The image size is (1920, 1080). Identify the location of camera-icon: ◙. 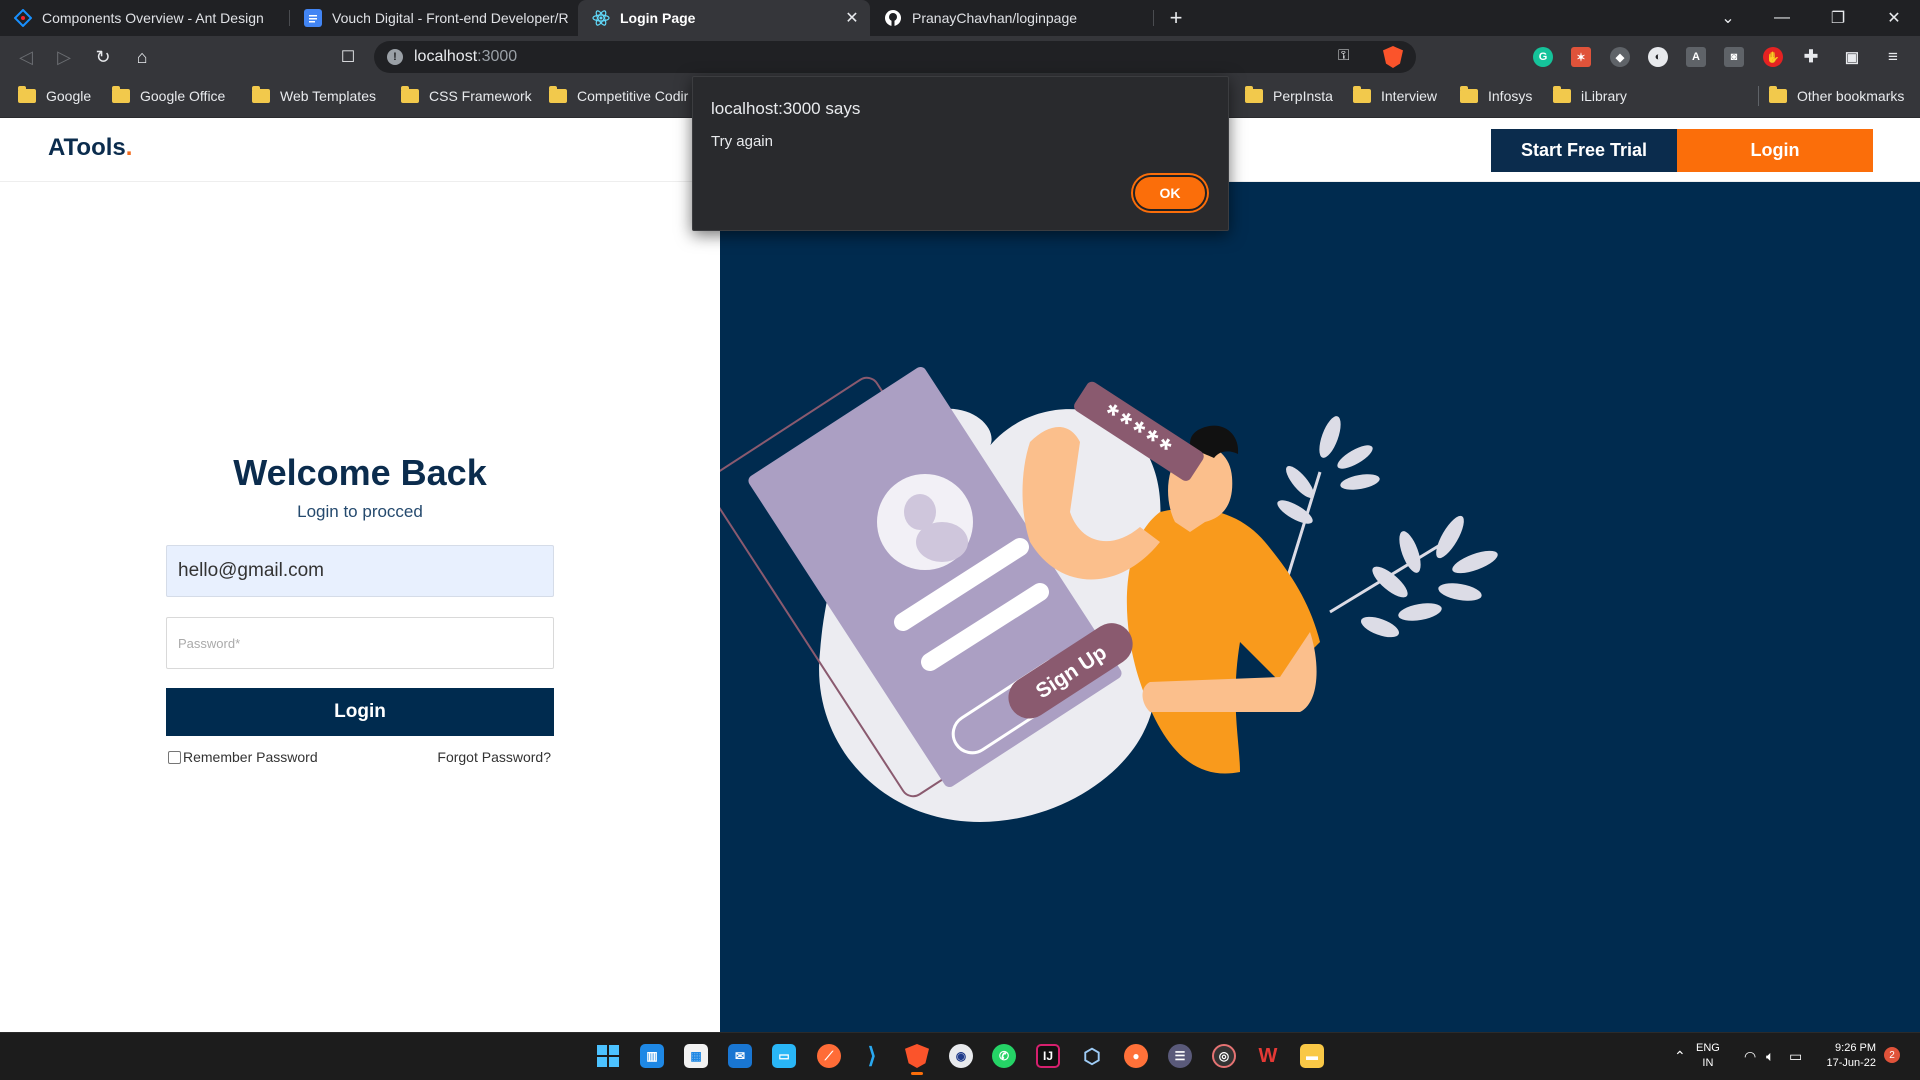
(1734, 57).